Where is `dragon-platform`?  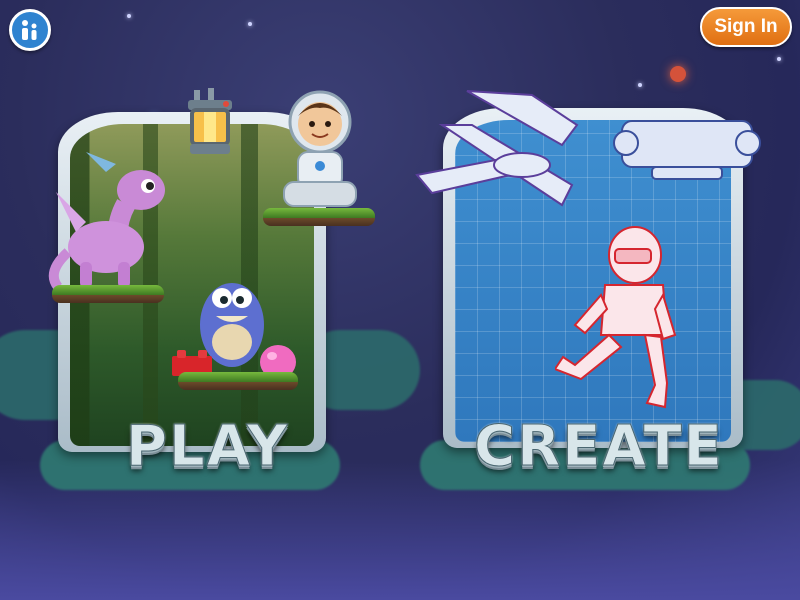 dragon-platform is located at coordinates (108, 294).